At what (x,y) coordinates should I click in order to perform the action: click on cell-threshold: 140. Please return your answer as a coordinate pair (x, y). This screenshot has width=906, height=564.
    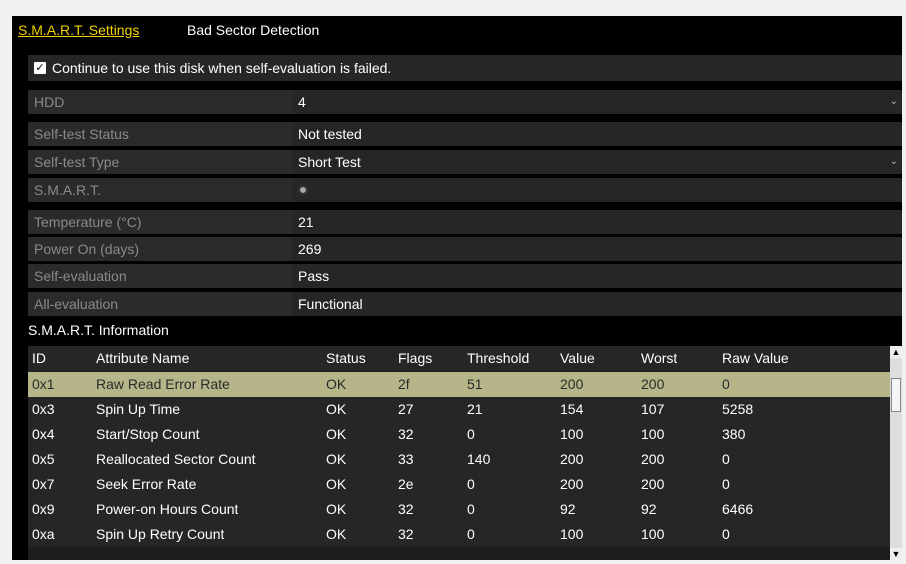
    Looking at the image, I should click on (479, 459).